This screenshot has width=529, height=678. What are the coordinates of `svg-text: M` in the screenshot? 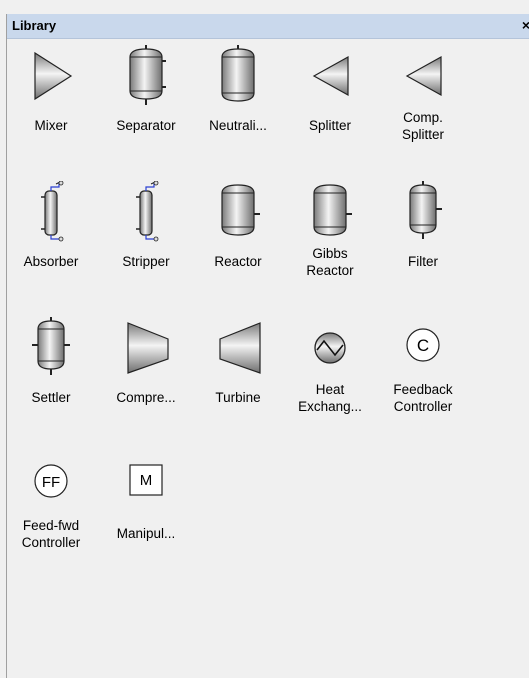 It's located at (146, 480).